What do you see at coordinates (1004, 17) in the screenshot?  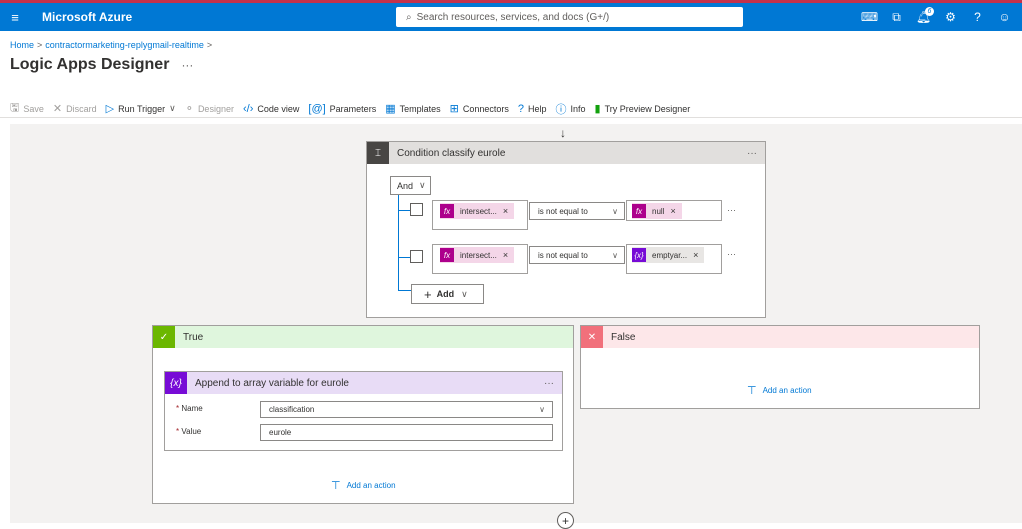 I see `feedback-icon: ☺` at bounding box center [1004, 17].